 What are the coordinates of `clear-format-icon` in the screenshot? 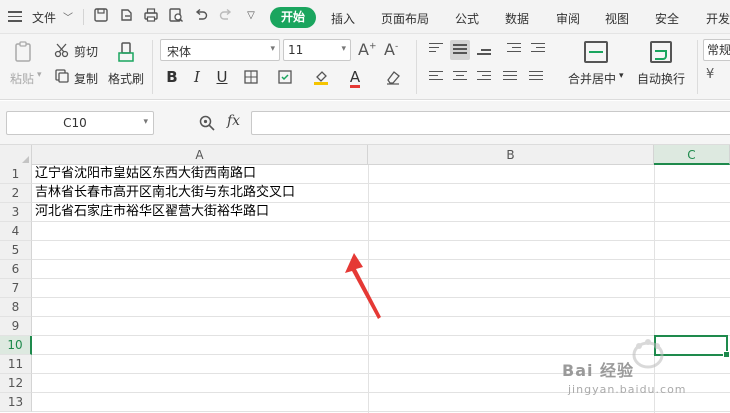 It's located at (393, 77).